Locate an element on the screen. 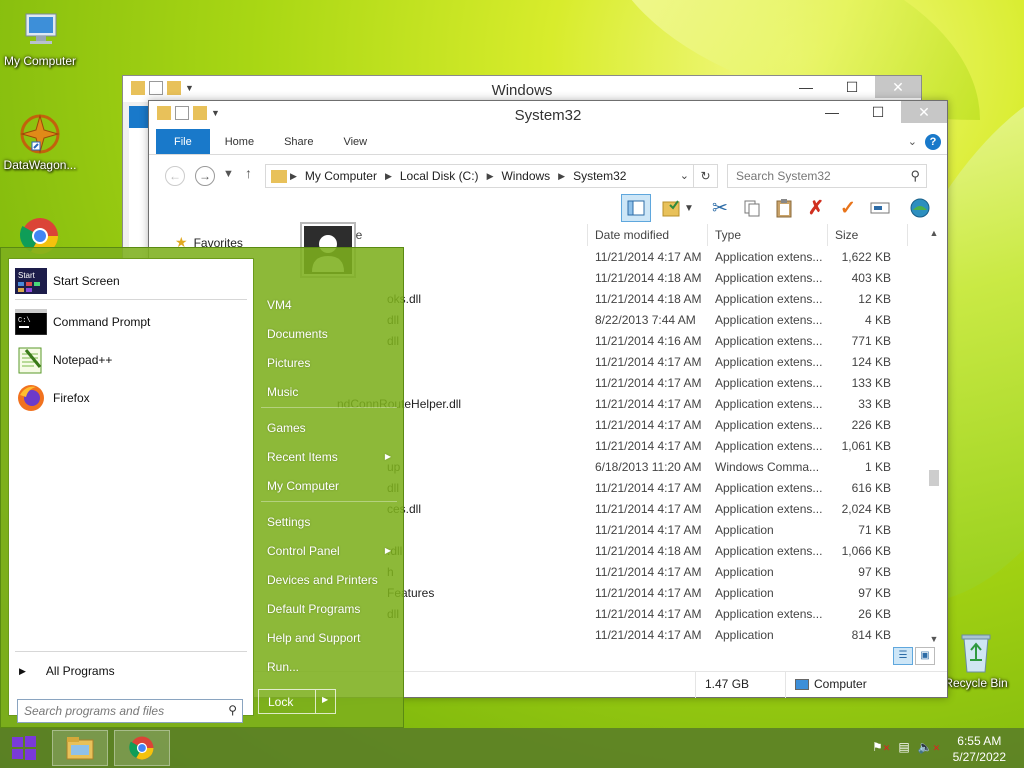  chevron-down-icon: ▼ is located at coordinates (689, 208).